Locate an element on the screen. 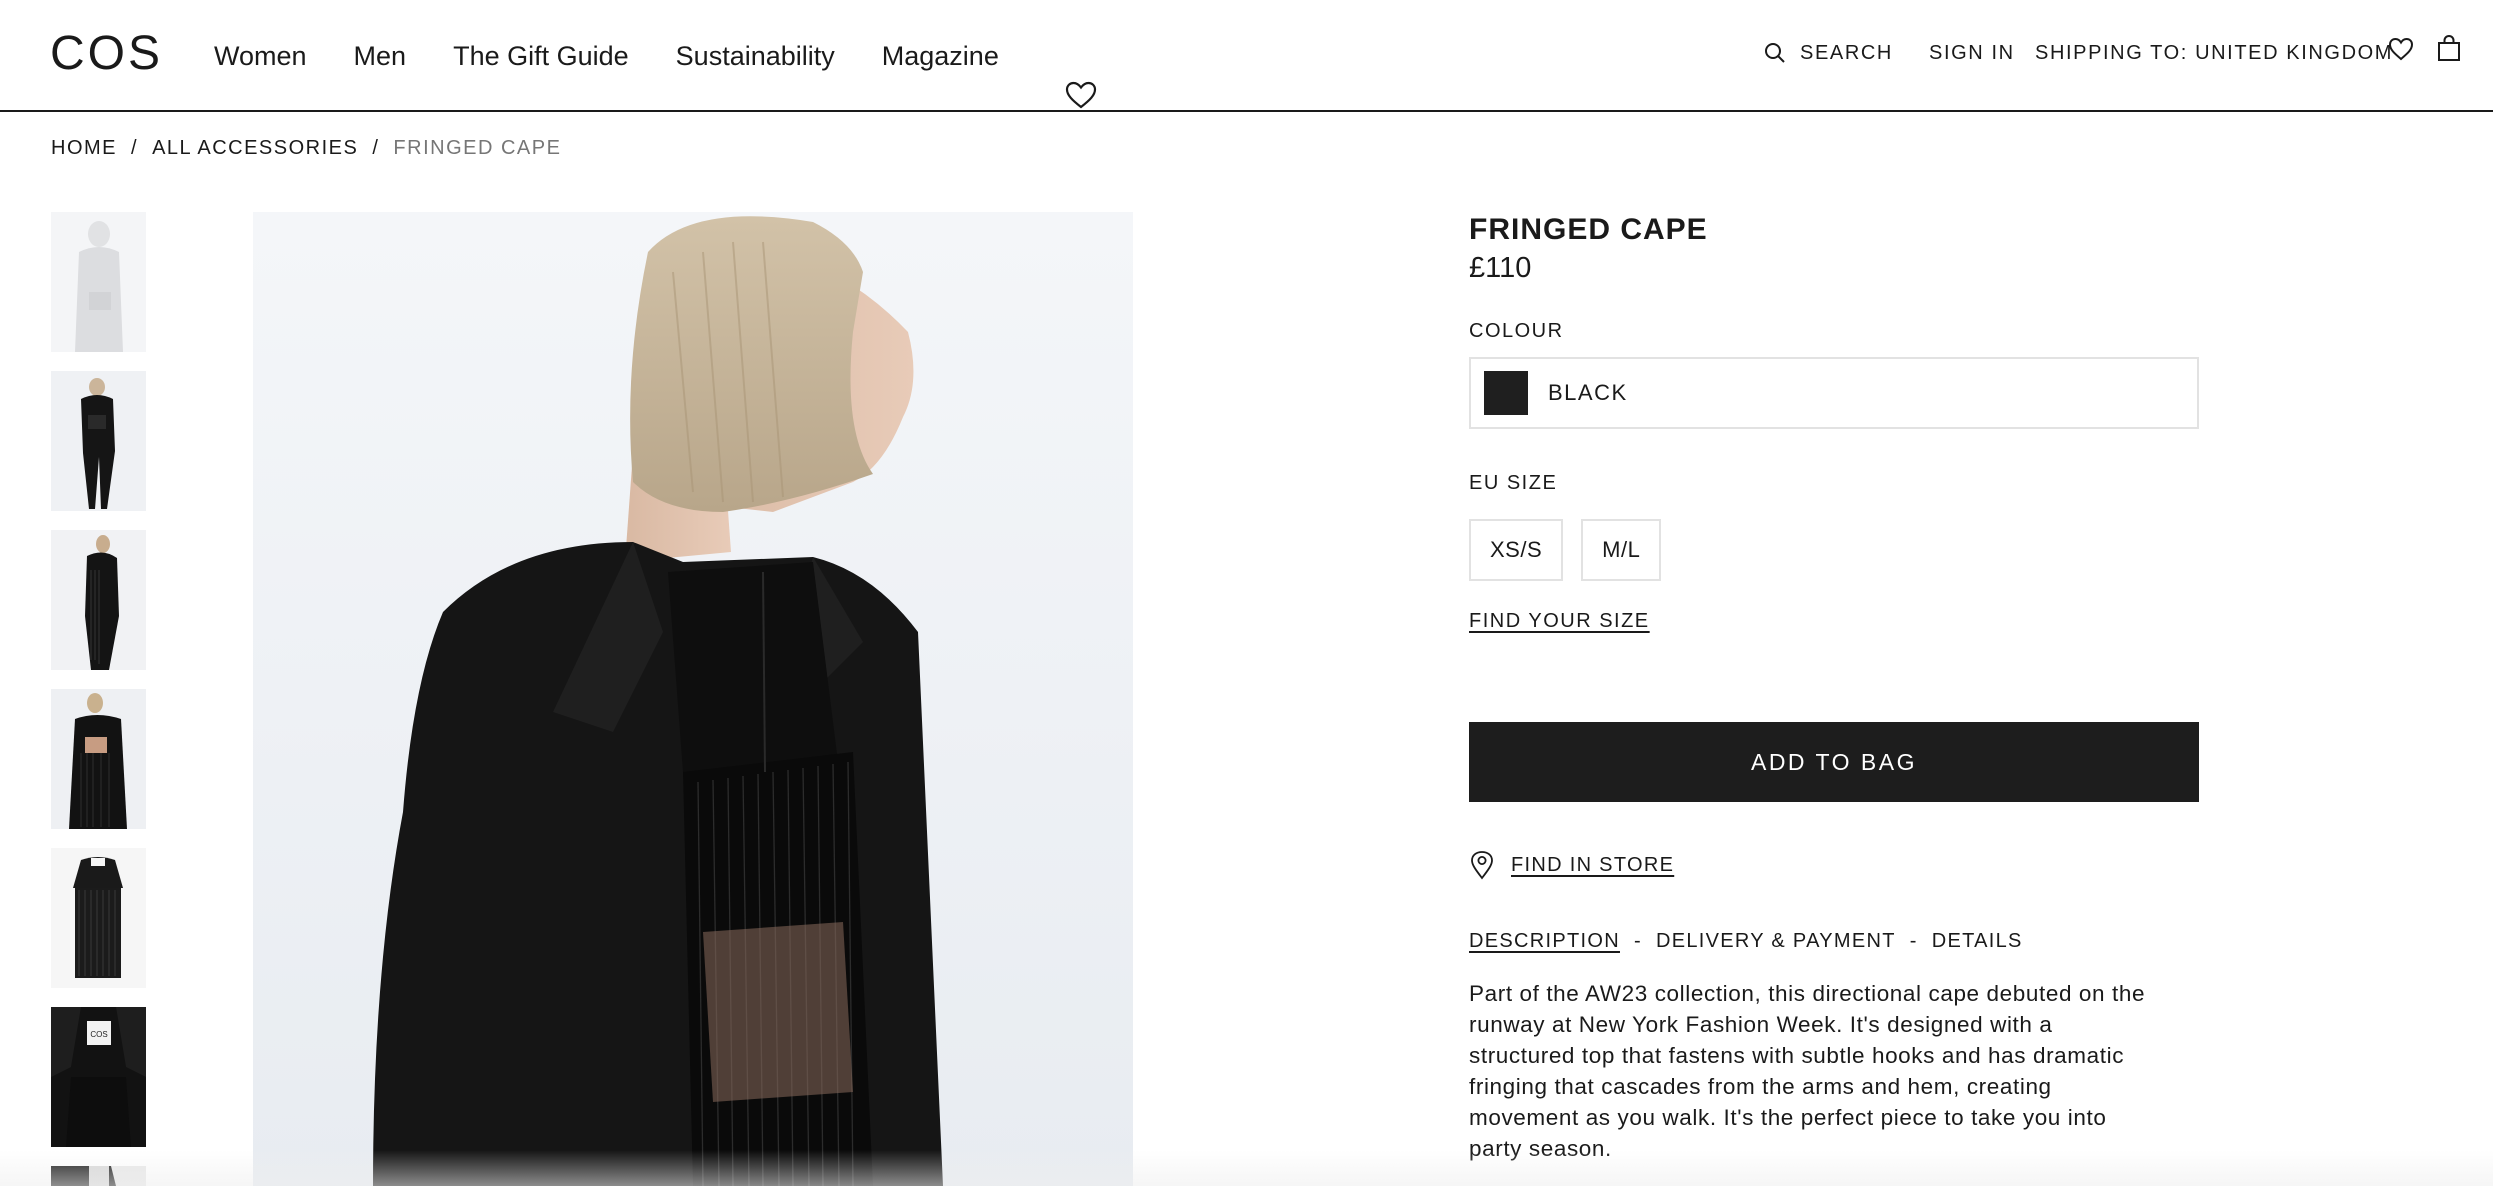 Image resolution: width=2493 pixels, height=1186 pixels. search-button: SEARCH is located at coordinates (1828, 53).